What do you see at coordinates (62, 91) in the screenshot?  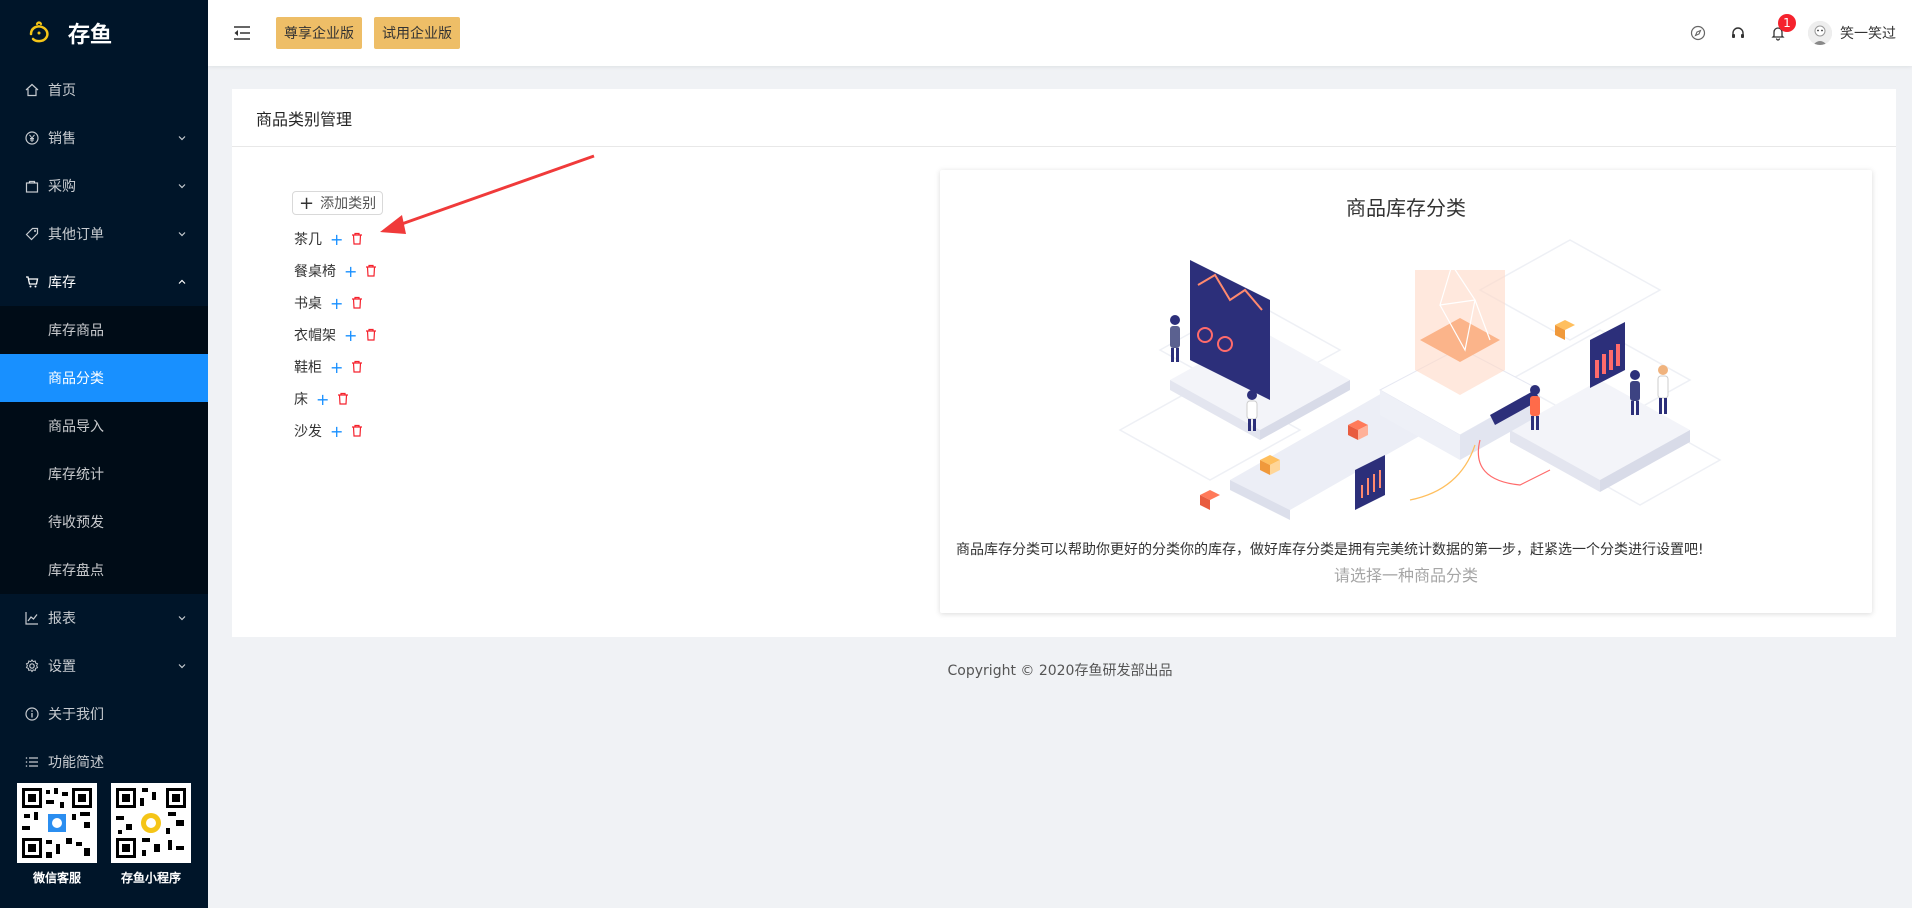 I see `sidebar-item-label: 首页` at bounding box center [62, 91].